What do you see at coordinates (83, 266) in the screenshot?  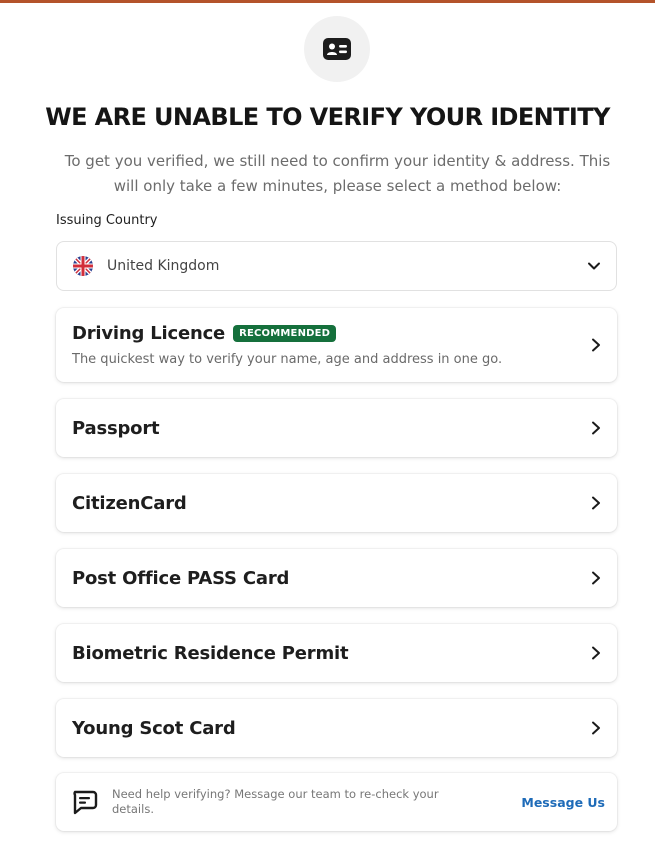 I see `uk-flag-icon` at bounding box center [83, 266].